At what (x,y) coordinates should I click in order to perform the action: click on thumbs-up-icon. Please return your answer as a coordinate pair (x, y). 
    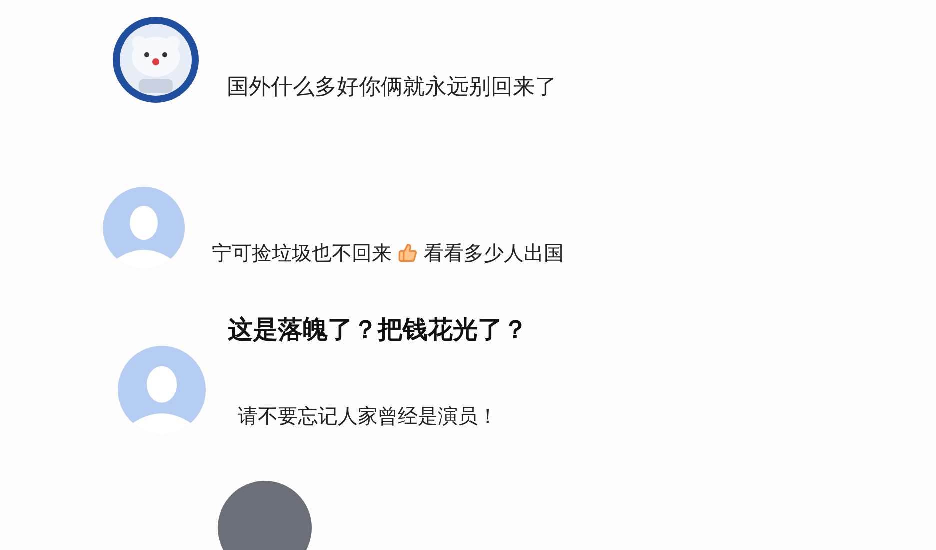
    Looking at the image, I should click on (408, 253).